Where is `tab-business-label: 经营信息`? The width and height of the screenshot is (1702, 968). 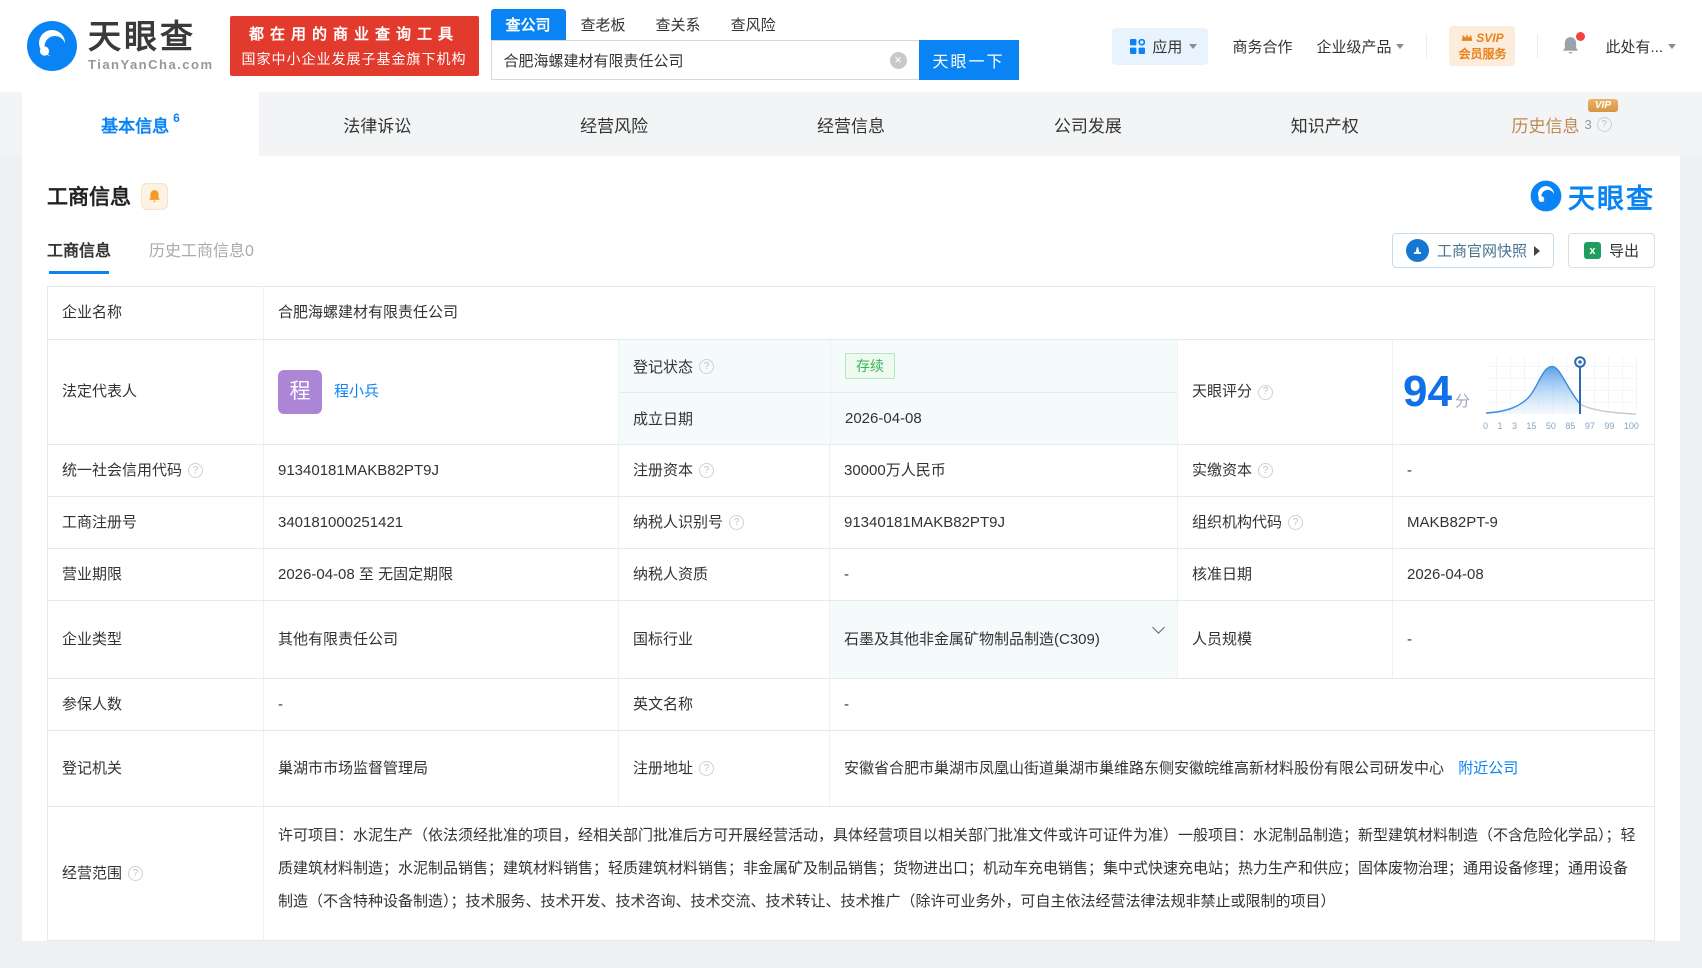
tab-business-label: 经营信息 is located at coordinates (851, 126).